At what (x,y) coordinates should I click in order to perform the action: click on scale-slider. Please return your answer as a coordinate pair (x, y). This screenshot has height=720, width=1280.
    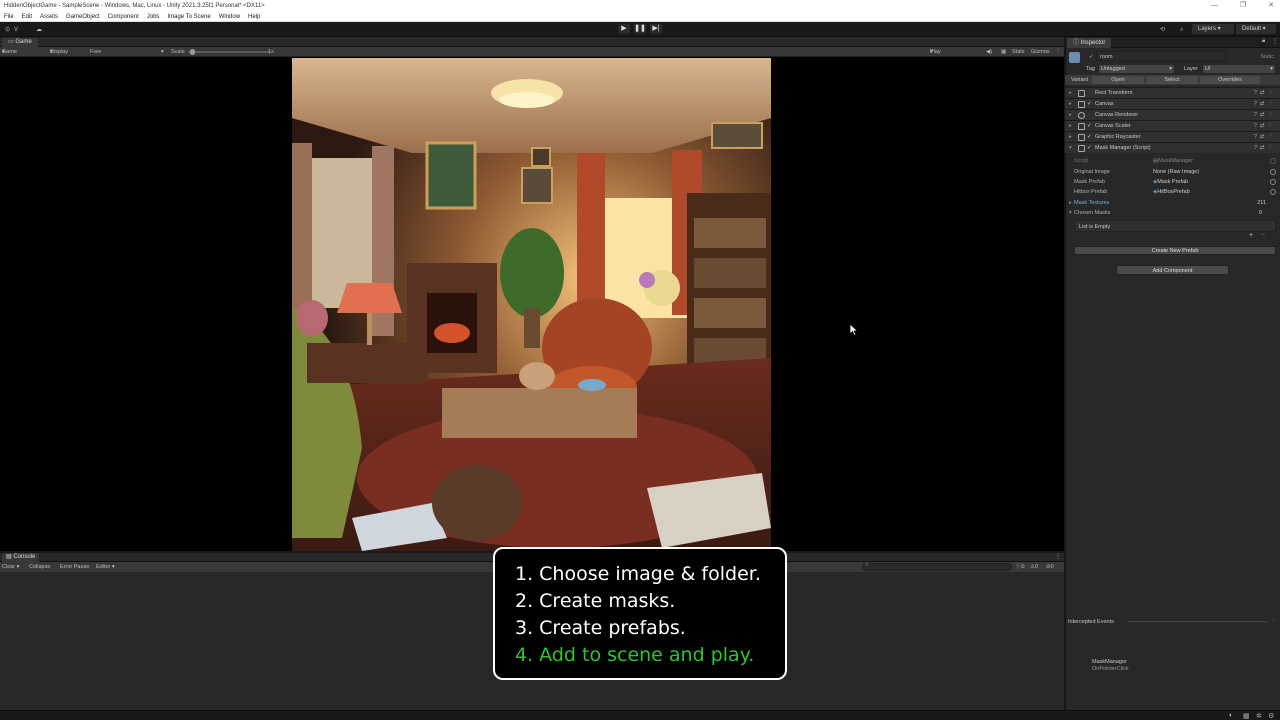
    Looking at the image, I should click on (229, 52).